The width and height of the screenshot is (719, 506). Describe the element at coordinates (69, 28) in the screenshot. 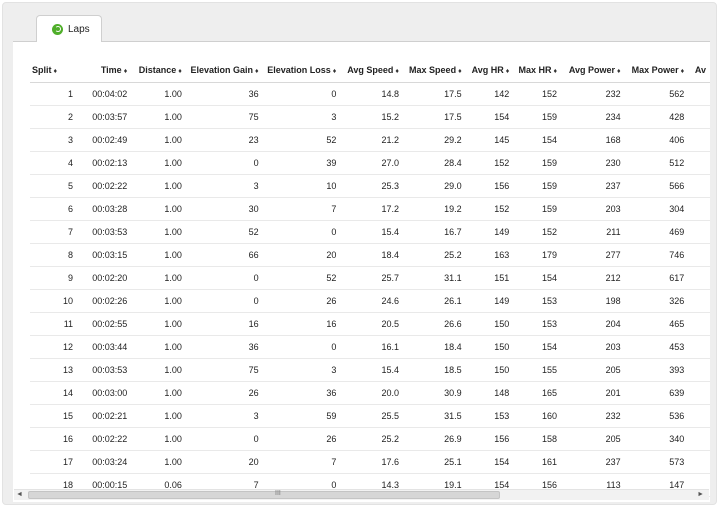

I see `tab-laps: Laps` at that location.